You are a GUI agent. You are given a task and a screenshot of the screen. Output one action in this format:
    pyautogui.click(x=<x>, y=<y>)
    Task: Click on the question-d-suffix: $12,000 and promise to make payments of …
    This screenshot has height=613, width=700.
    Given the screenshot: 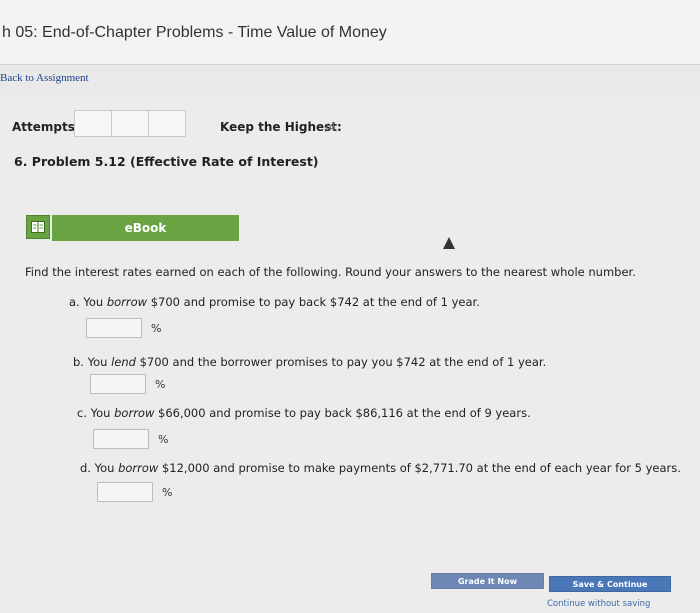 What is the action you would take?
    pyautogui.click(x=419, y=468)
    